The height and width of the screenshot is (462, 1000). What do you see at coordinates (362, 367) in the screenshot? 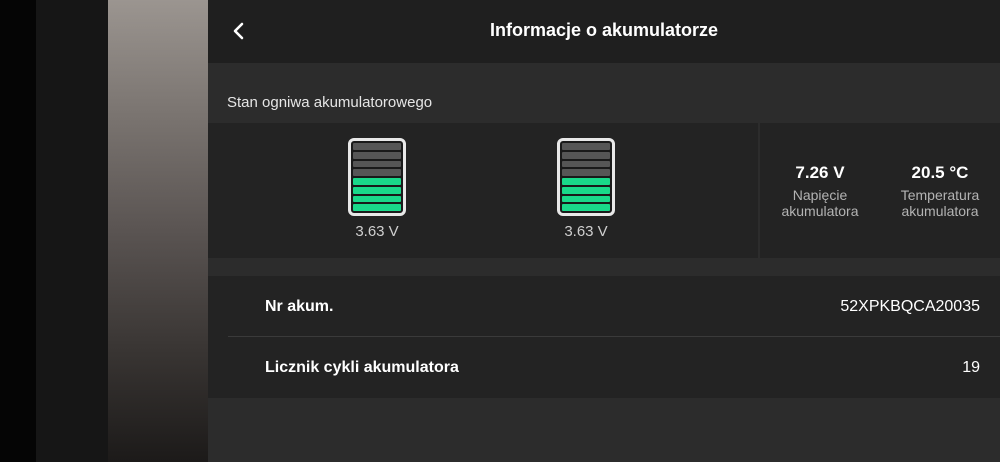
I see `cycle-count-label: Licznik cykli akumulatora` at bounding box center [362, 367].